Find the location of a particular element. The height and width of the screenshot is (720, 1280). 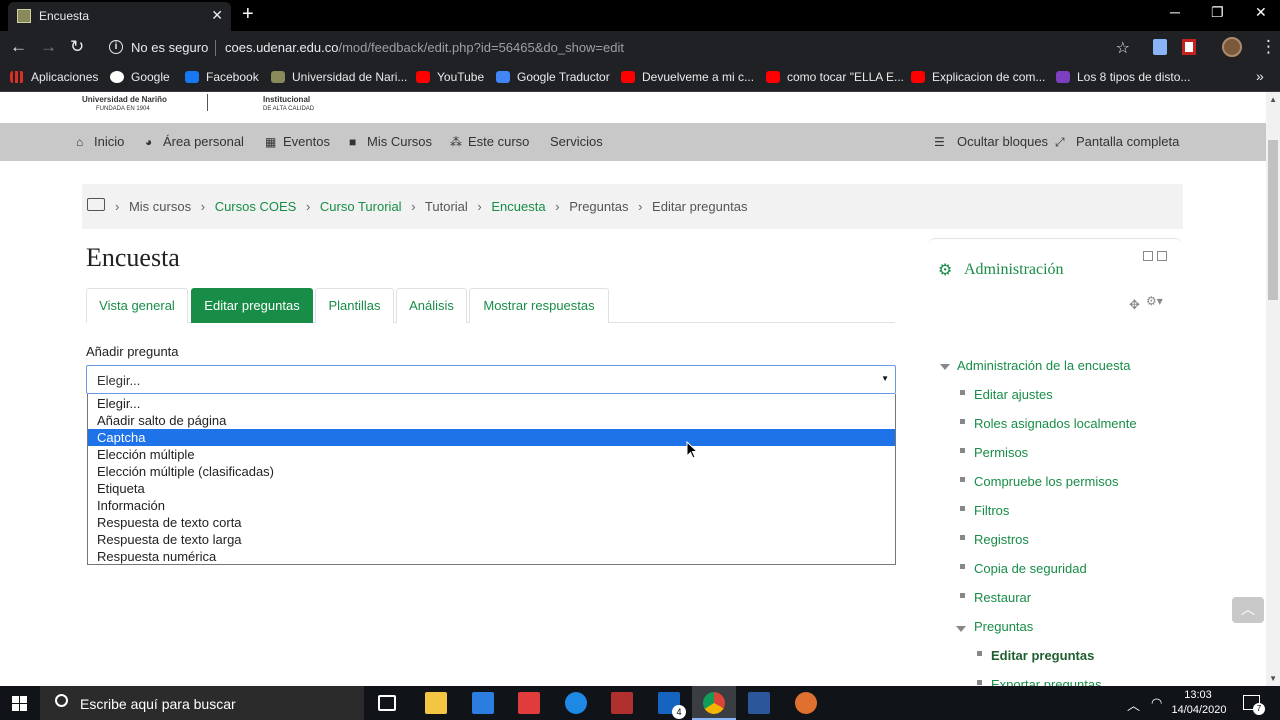

new-tab-button: + is located at coordinates (248, 14).